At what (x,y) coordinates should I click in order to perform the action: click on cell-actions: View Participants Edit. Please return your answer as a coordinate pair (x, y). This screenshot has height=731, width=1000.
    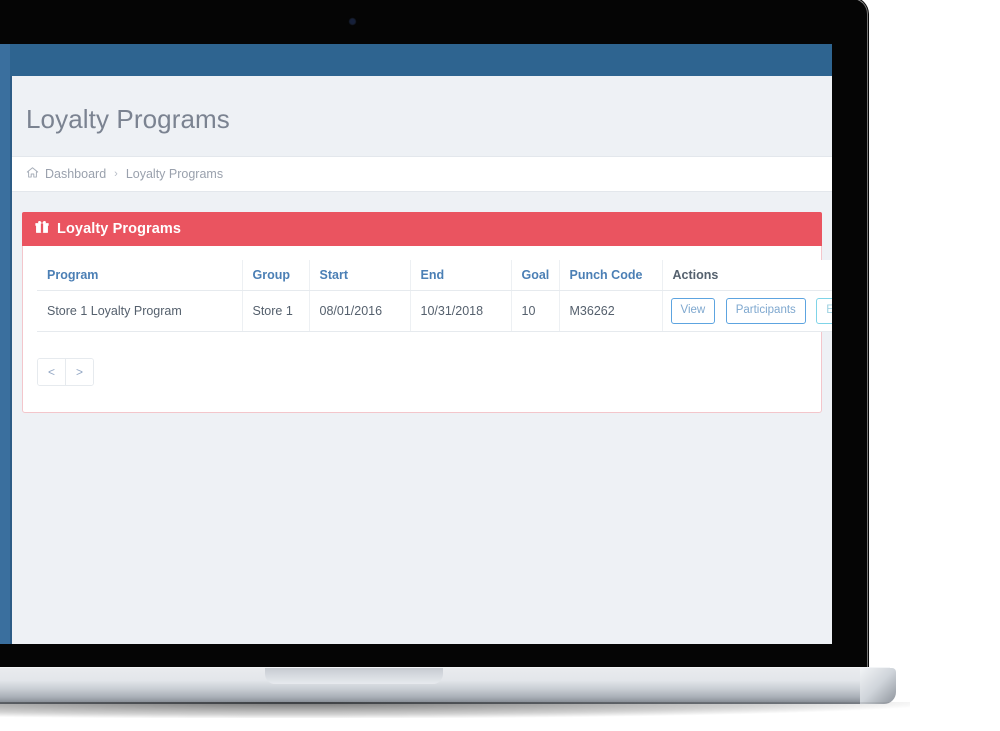
    Looking at the image, I should click on (747, 311).